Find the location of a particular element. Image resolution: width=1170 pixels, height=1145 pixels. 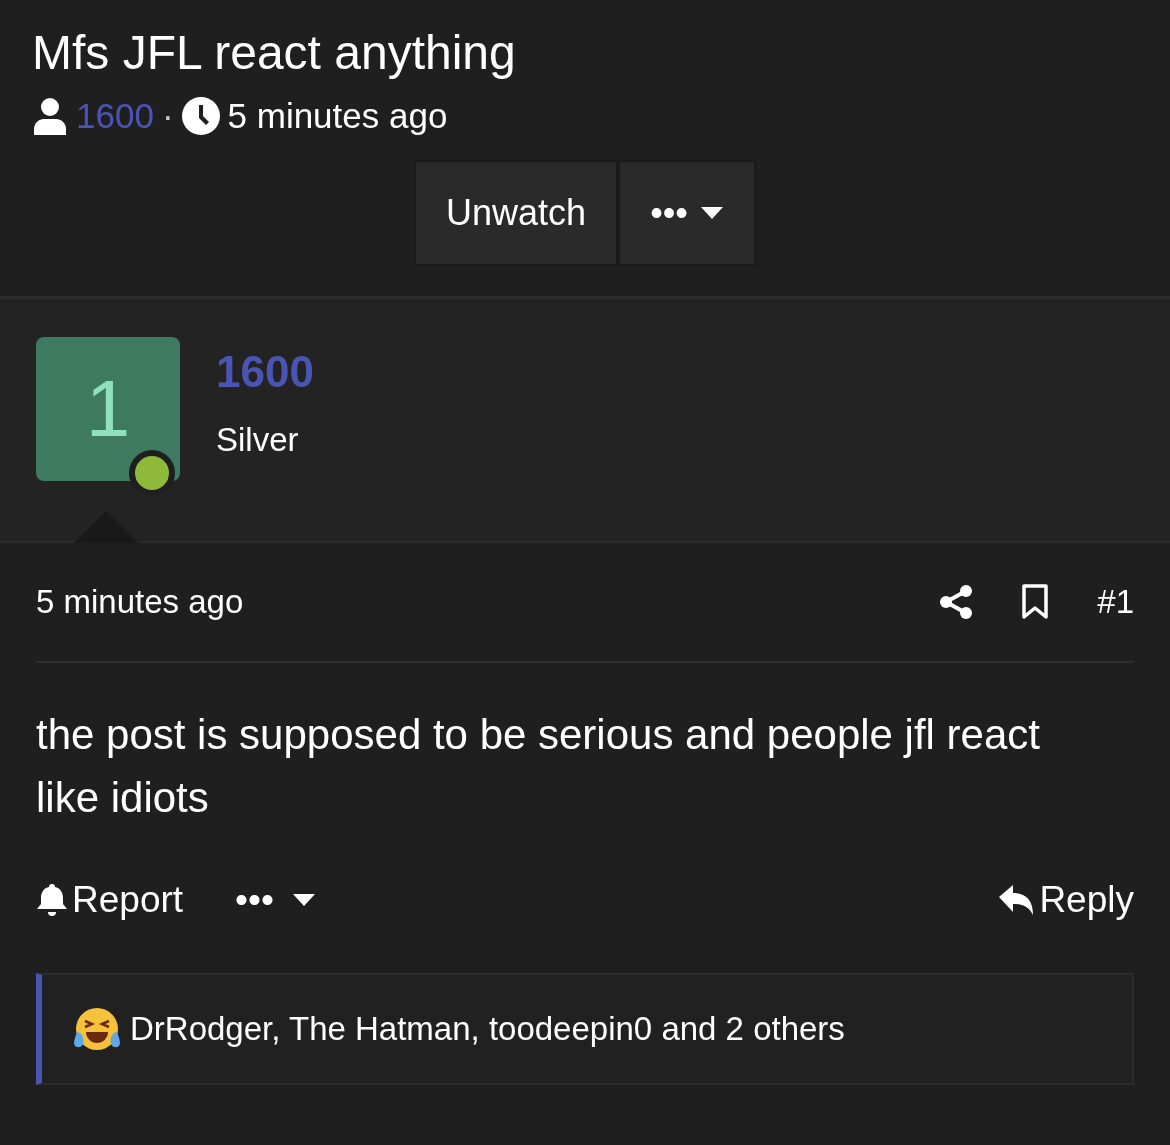

report-button: Report is located at coordinates (110, 900).